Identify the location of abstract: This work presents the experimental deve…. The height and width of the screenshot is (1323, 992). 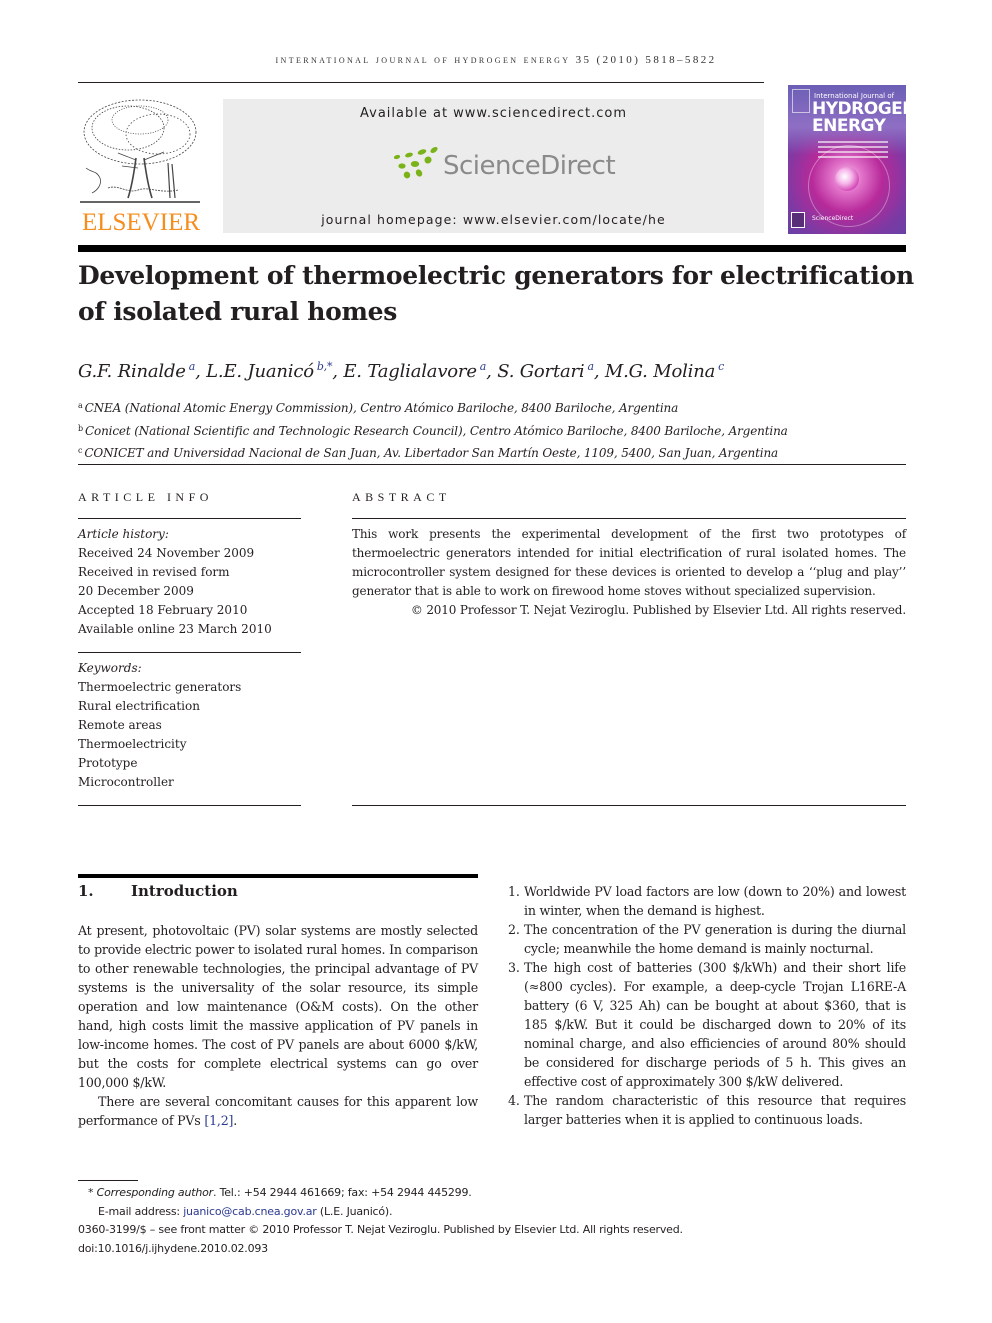
(629, 572).